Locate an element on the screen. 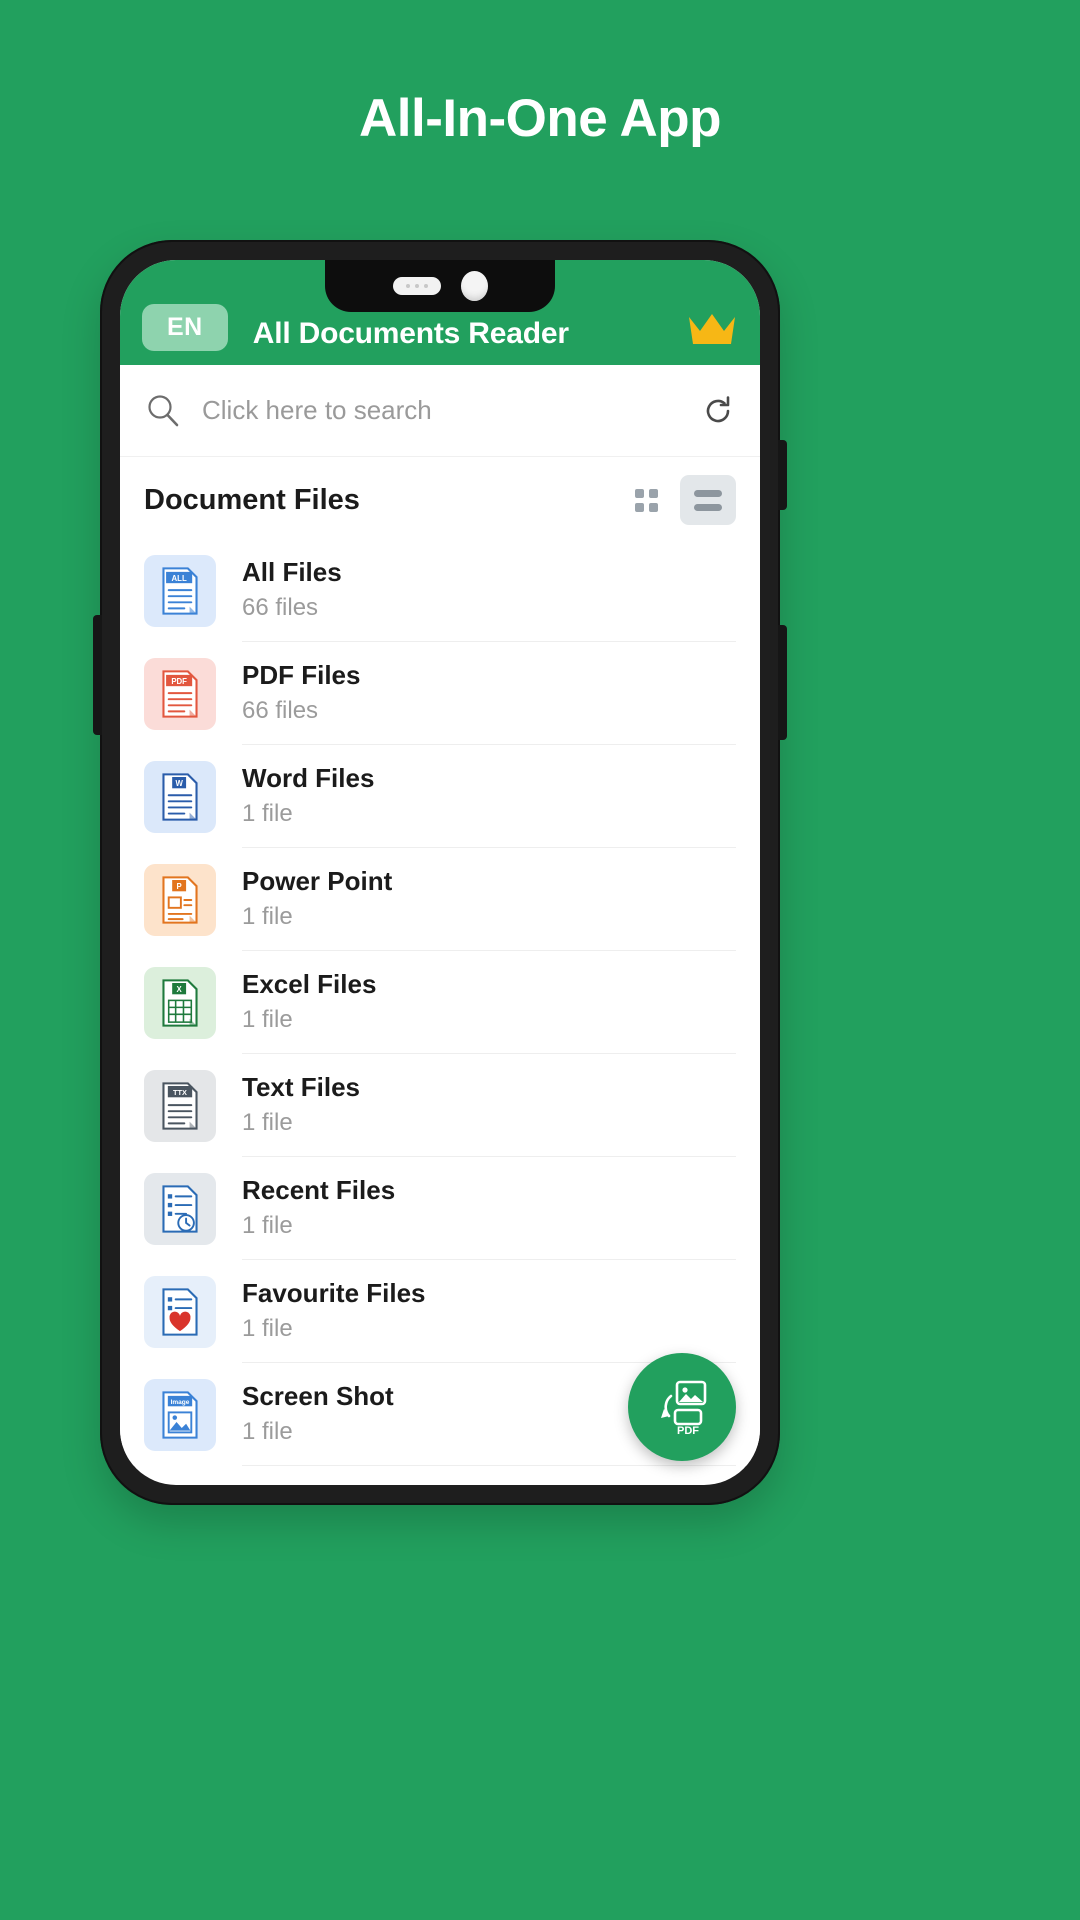 The image size is (1080, 1920). all-files-icon: ALL is located at coordinates (180, 590).